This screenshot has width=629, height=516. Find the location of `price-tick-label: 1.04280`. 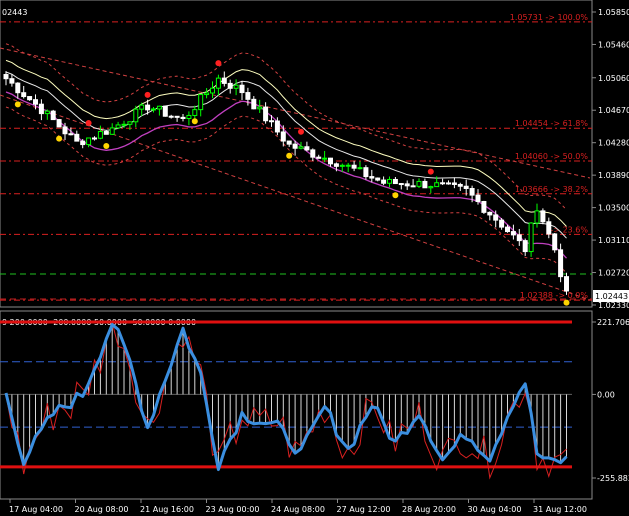

price-tick-label: 1.04280 is located at coordinates (613, 143).